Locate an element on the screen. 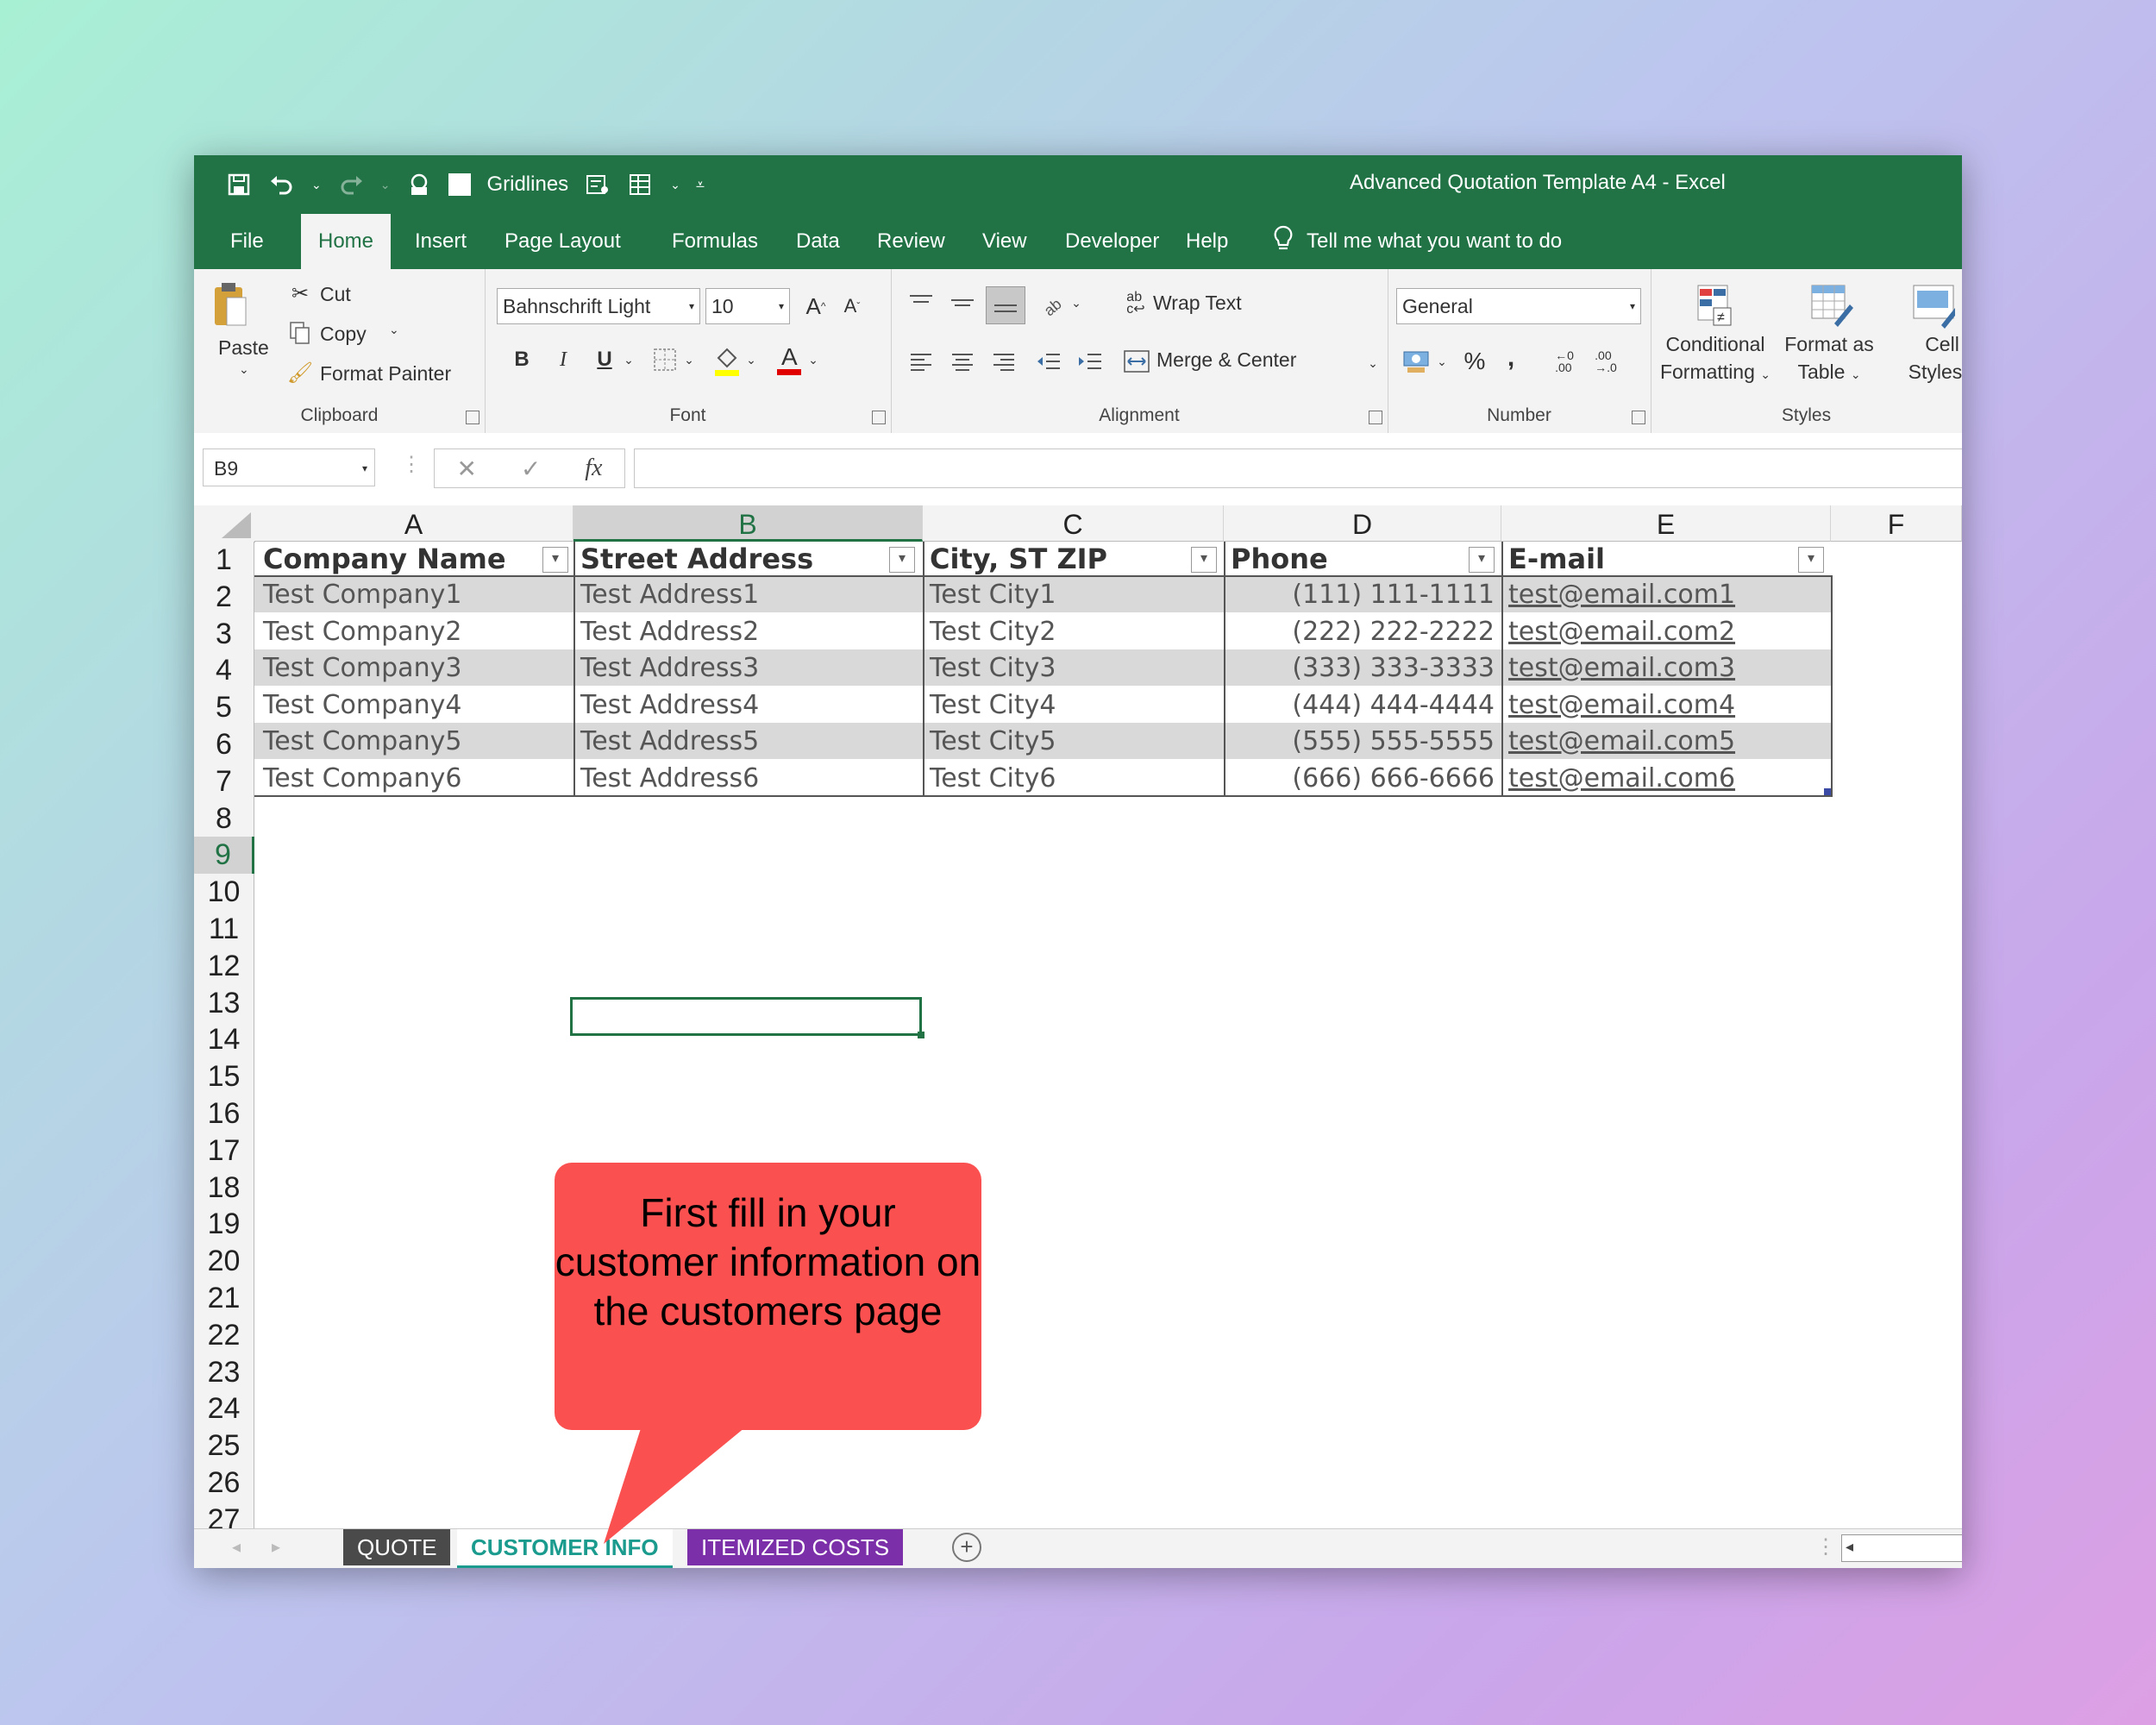 The height and width of the screenshot is (1725, 2156). row-header-3: 3 is located at coordinates (224, 634).